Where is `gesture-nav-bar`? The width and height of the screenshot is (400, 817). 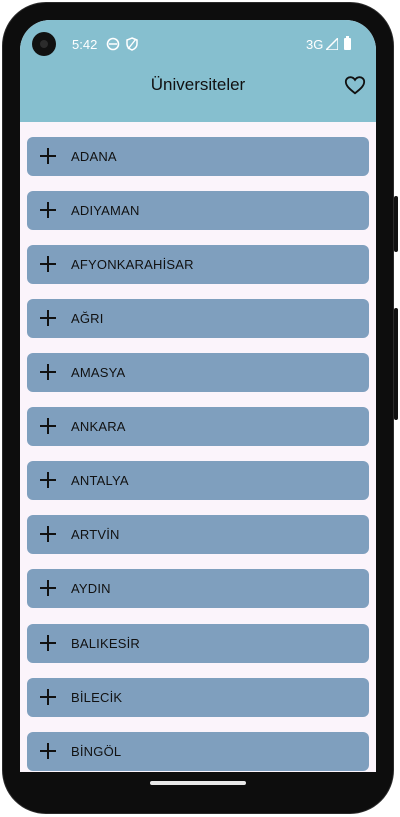
gesture-nav-bar is located at coordinates (198, 787).